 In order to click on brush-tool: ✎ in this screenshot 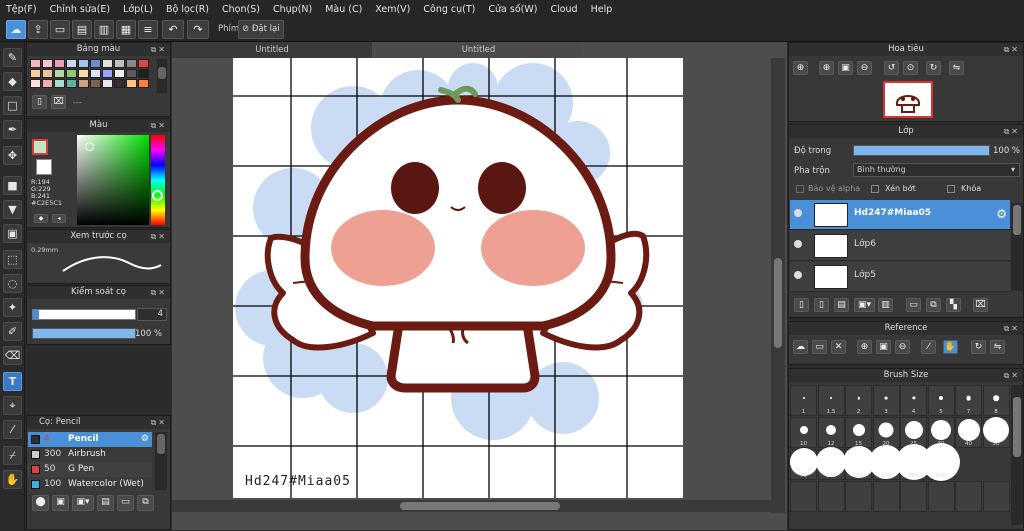, I will do `click(12, 57)`.